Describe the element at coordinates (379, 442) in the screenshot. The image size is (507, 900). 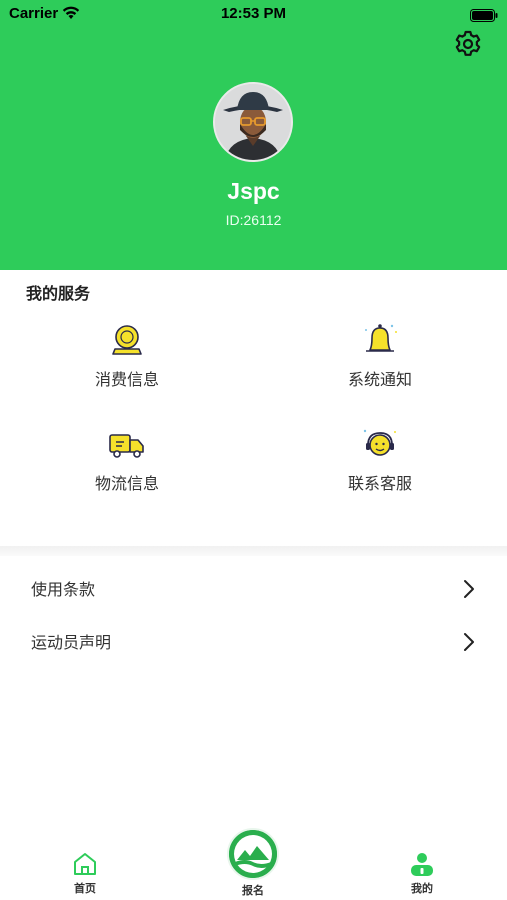
I see `headset-icon` at that location.